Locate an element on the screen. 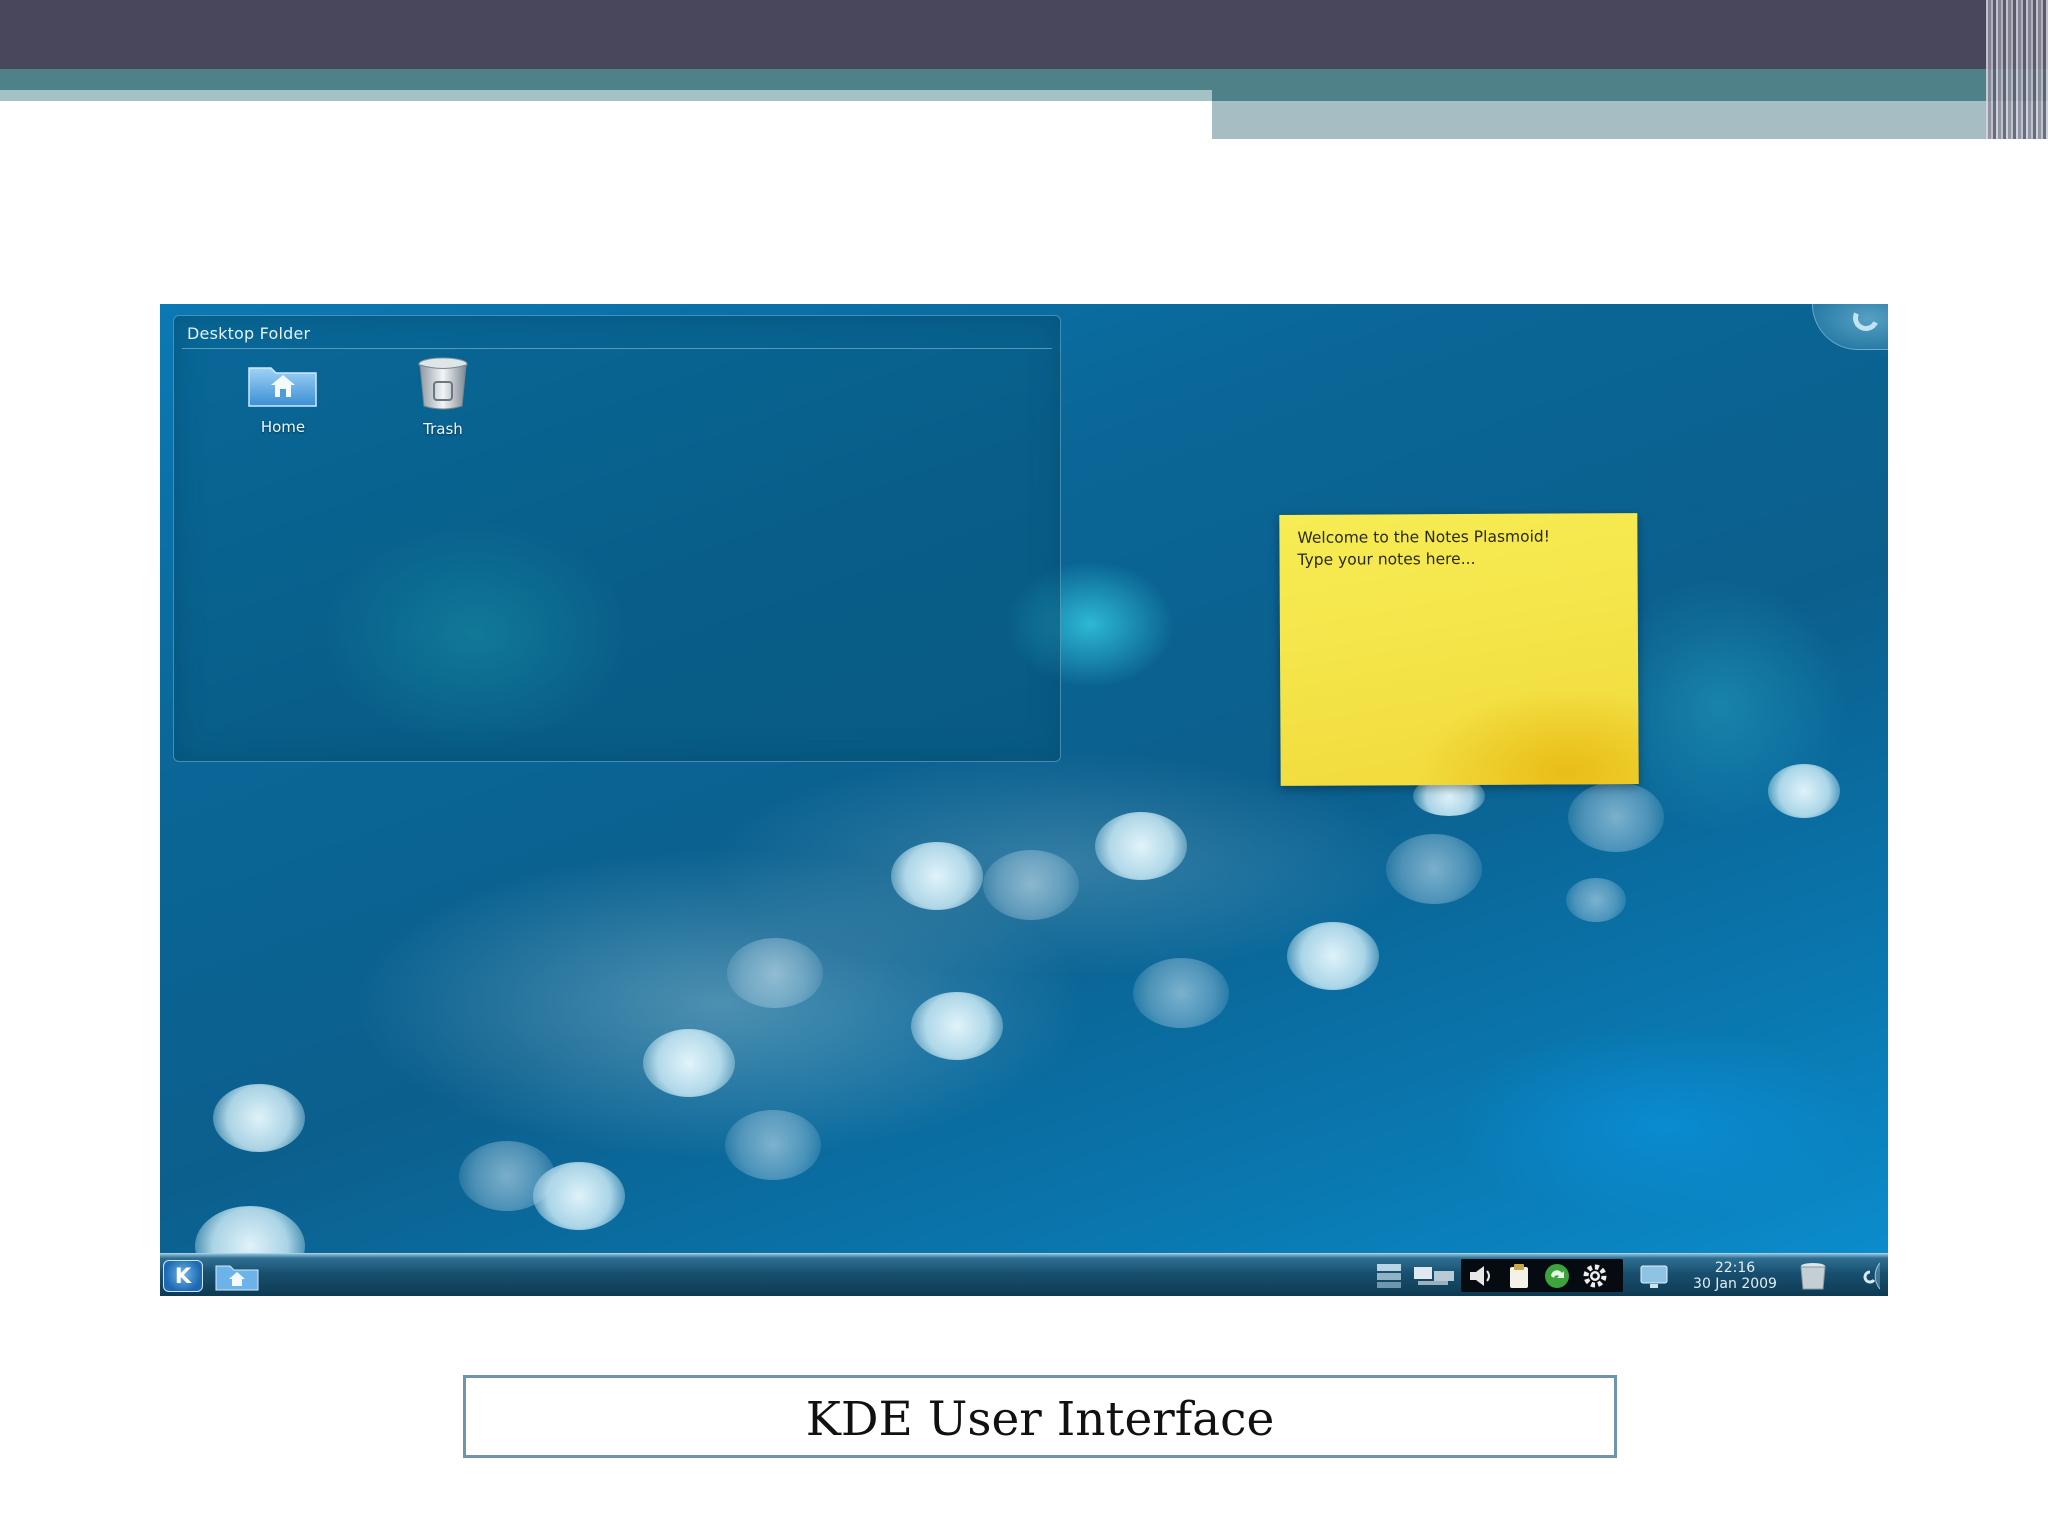 The width and height of the screenshot is (2048, 1536). clock-date: 30 Jan 2009 is located at coordinates (1735, 1284).